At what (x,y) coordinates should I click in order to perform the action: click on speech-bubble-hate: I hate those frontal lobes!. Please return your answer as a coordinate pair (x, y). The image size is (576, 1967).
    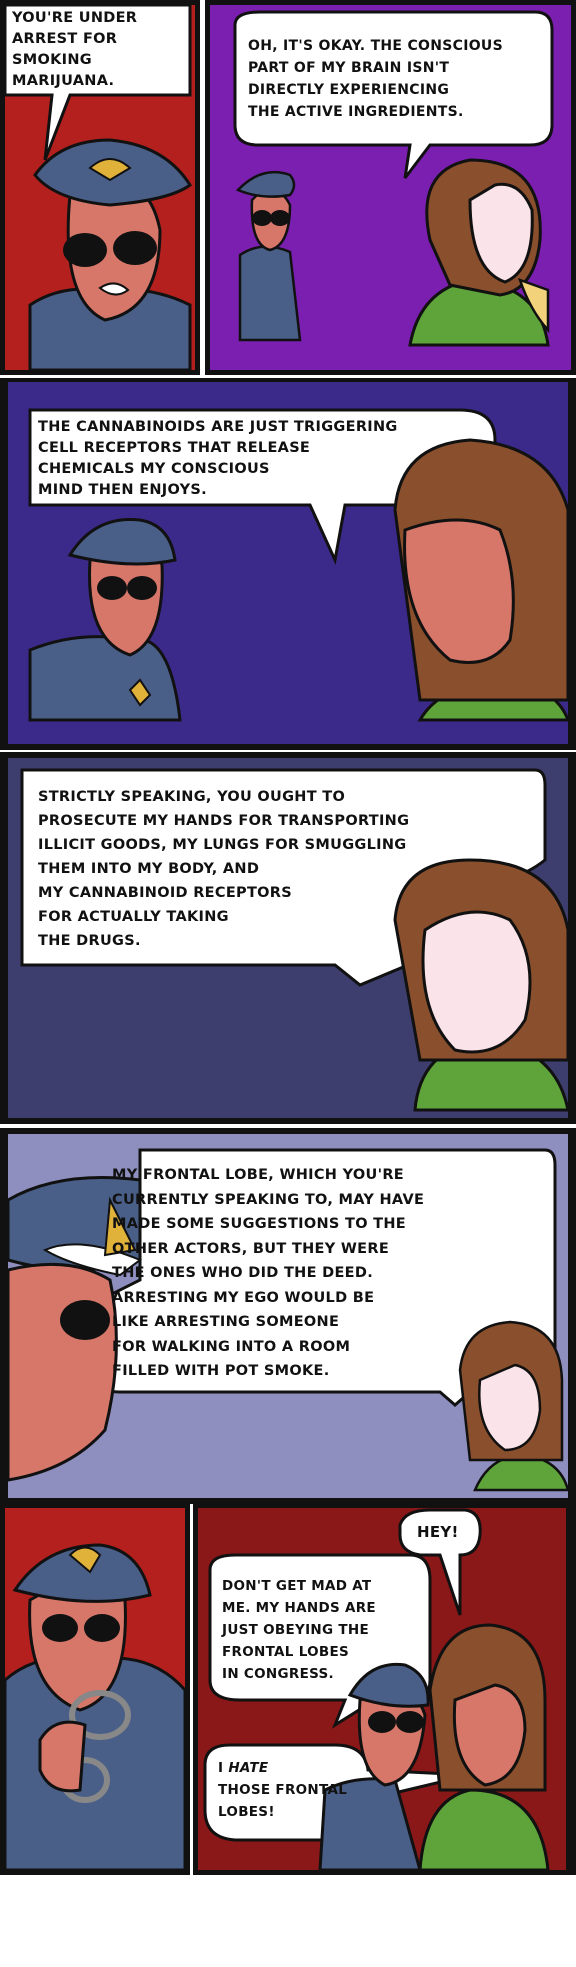
    Looking at the image, I should click on (282, 1790).